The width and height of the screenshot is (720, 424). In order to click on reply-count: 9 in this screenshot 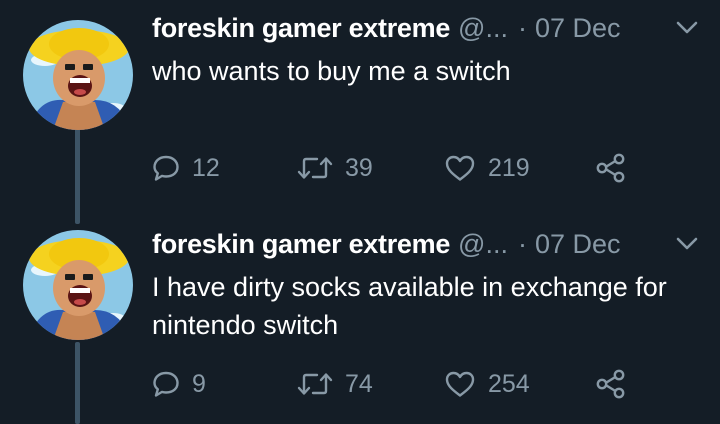, I will do `click(199, 383)`.